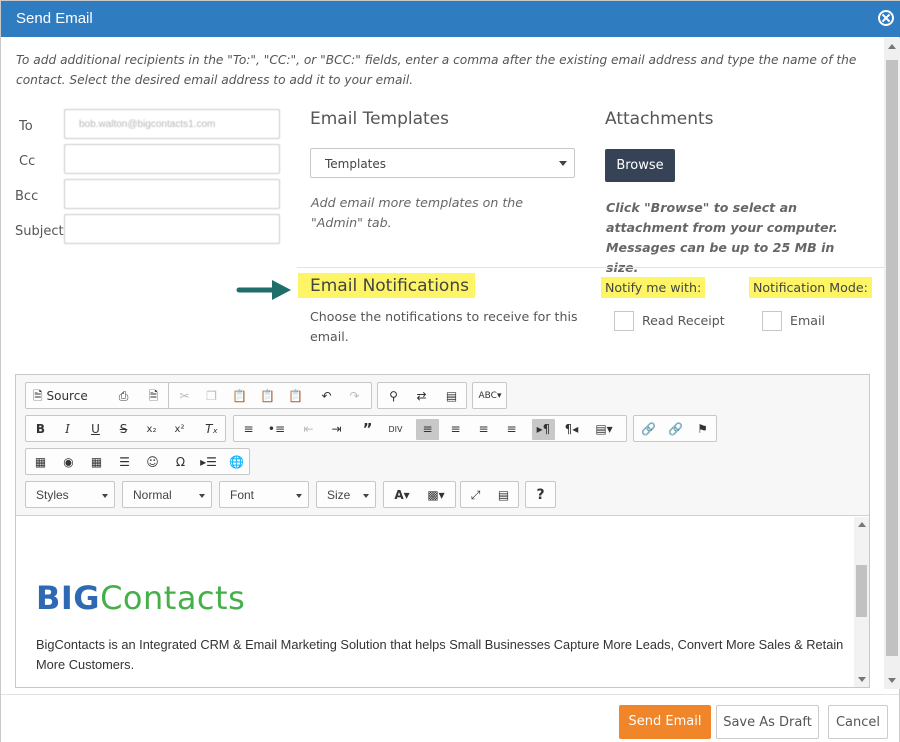 Image resolution: width=900 pixels, height=742 pixels. What do you see at coordinates (211, 429) in the screenshot?
I see `remove-format-icon: Tₓ` at bounding box center [211, 429].